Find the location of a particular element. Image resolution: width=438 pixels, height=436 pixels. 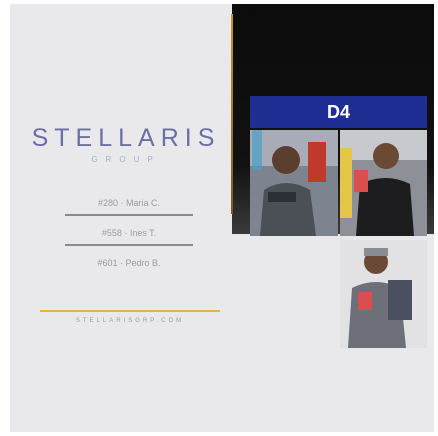

entry-label: #558 · Ines T. is located at coordinates (129, 233).